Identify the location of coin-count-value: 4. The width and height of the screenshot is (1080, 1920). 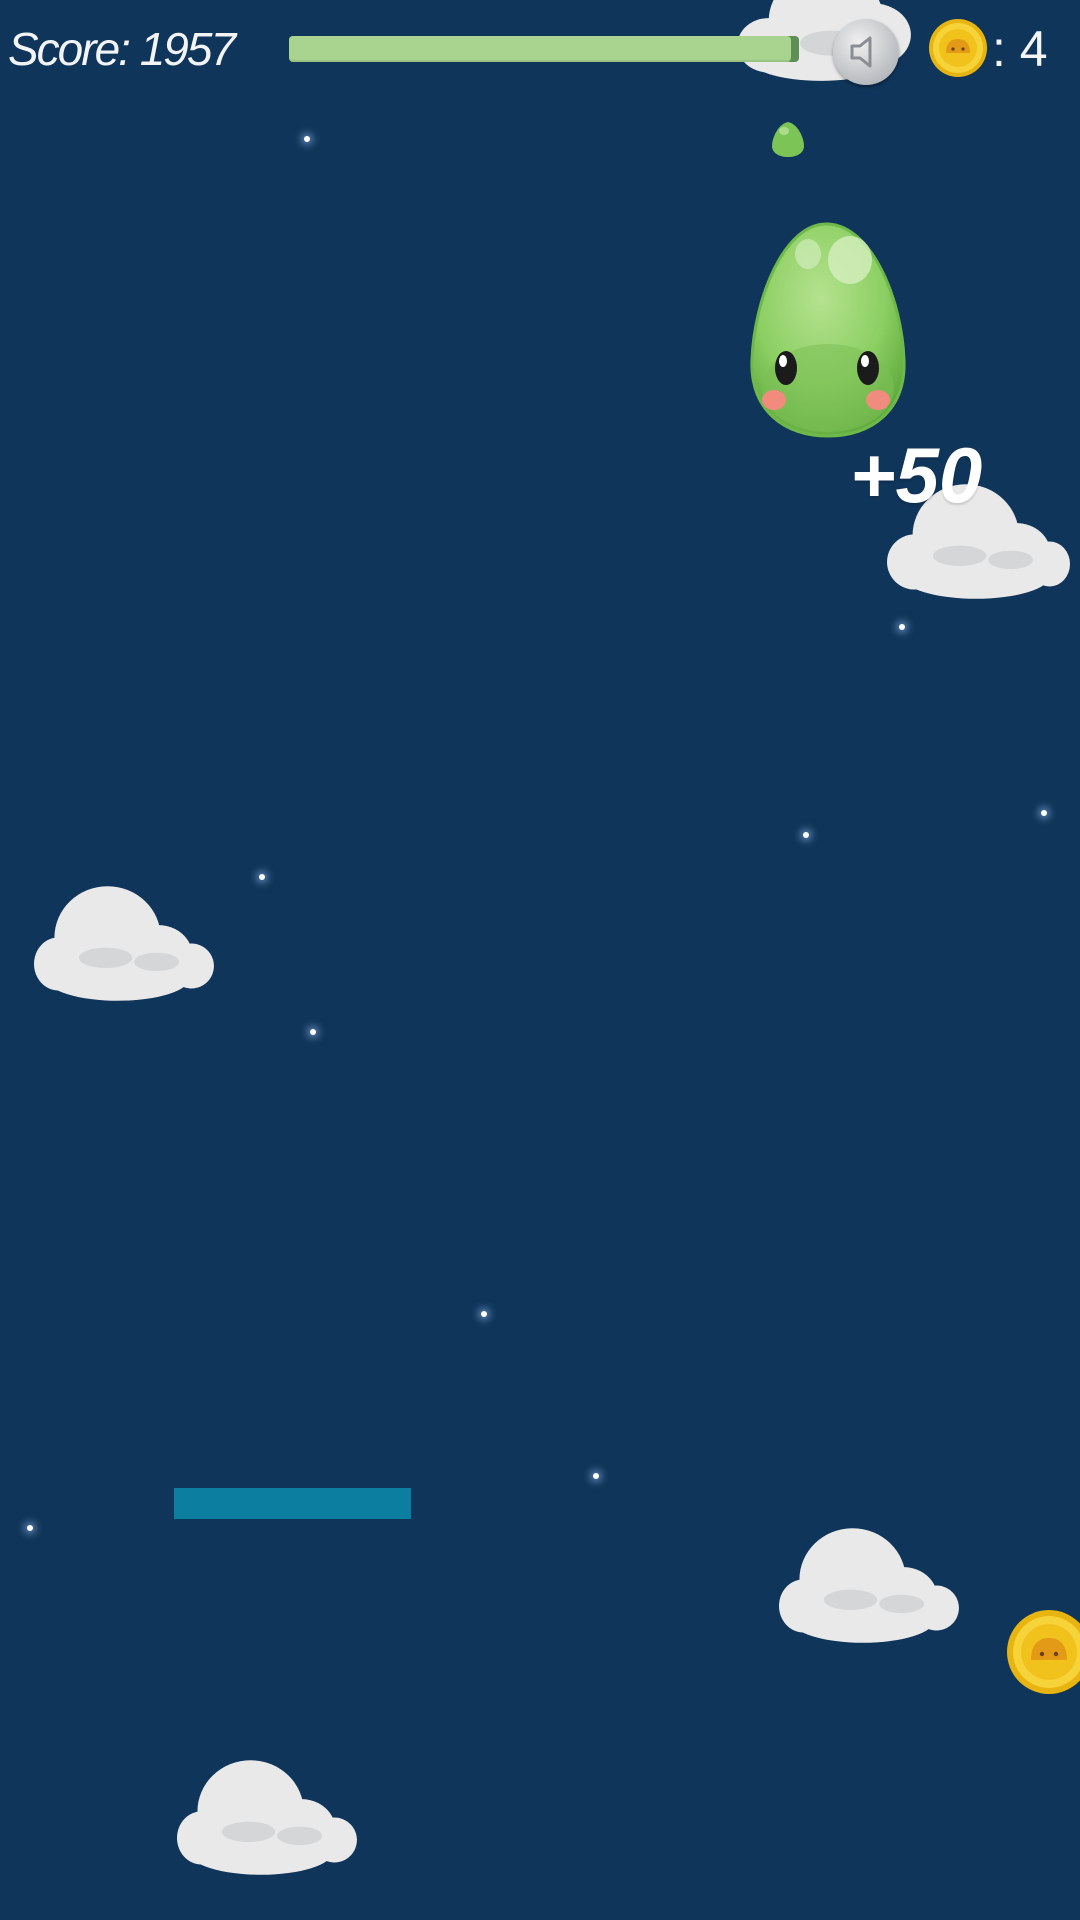
(1033, 49).